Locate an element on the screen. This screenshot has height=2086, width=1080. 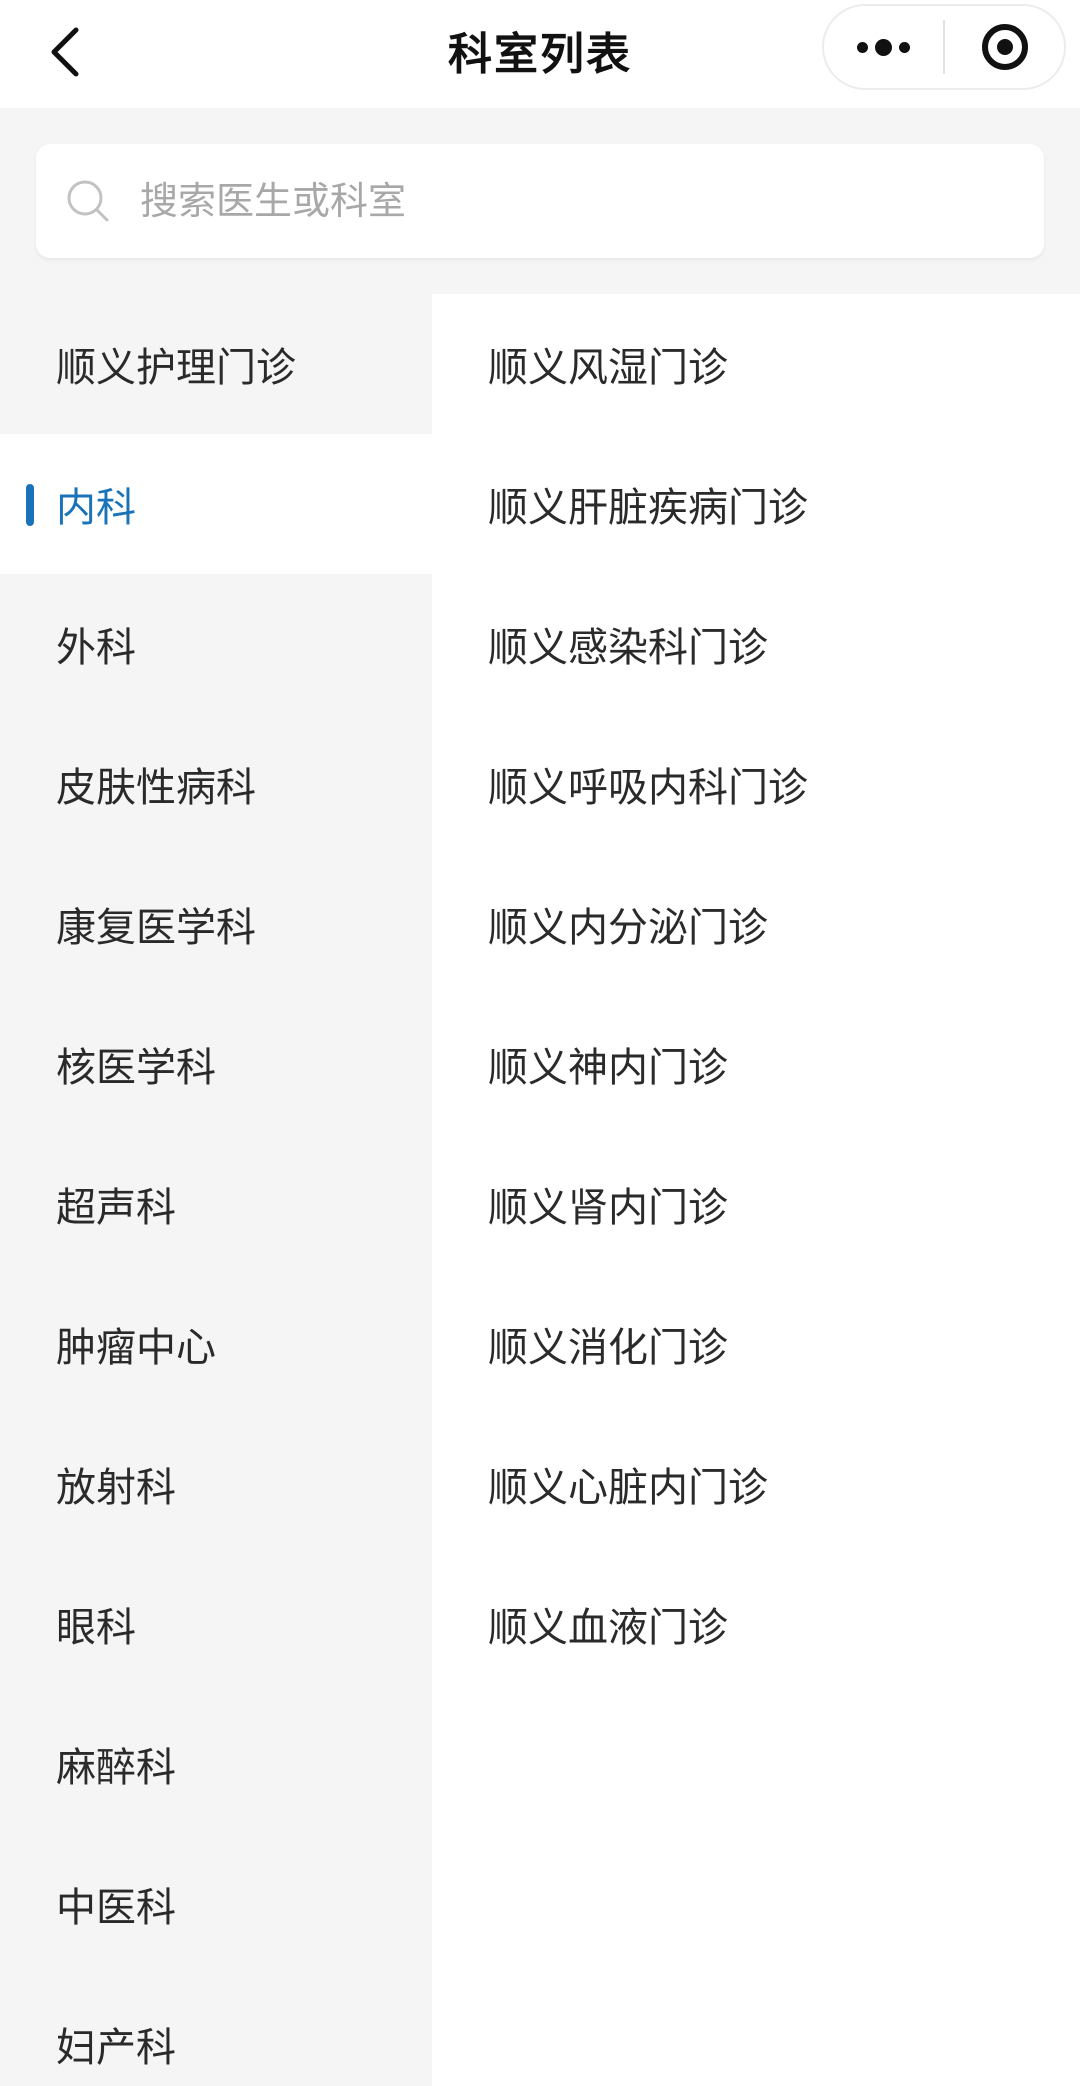
category-item: 眼科 is located at coordinates (216, 1624).